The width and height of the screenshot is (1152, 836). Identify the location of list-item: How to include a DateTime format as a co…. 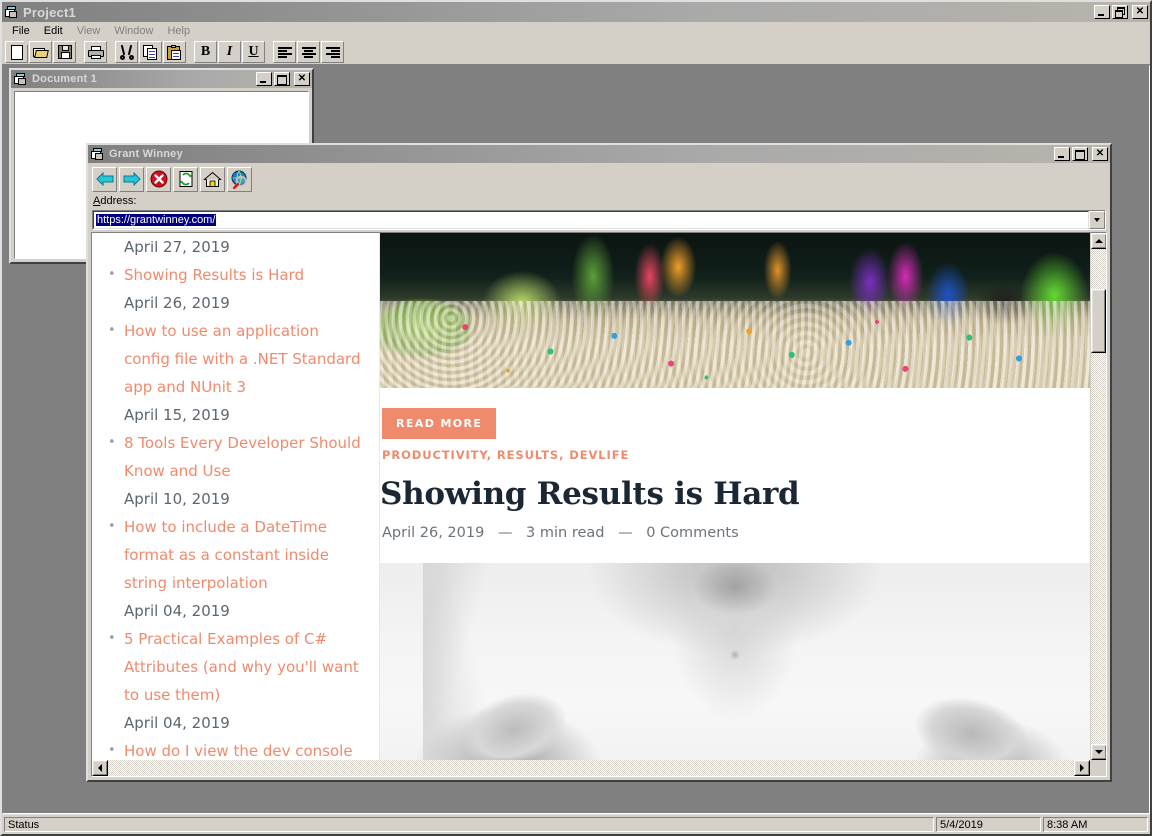
(233, 555).